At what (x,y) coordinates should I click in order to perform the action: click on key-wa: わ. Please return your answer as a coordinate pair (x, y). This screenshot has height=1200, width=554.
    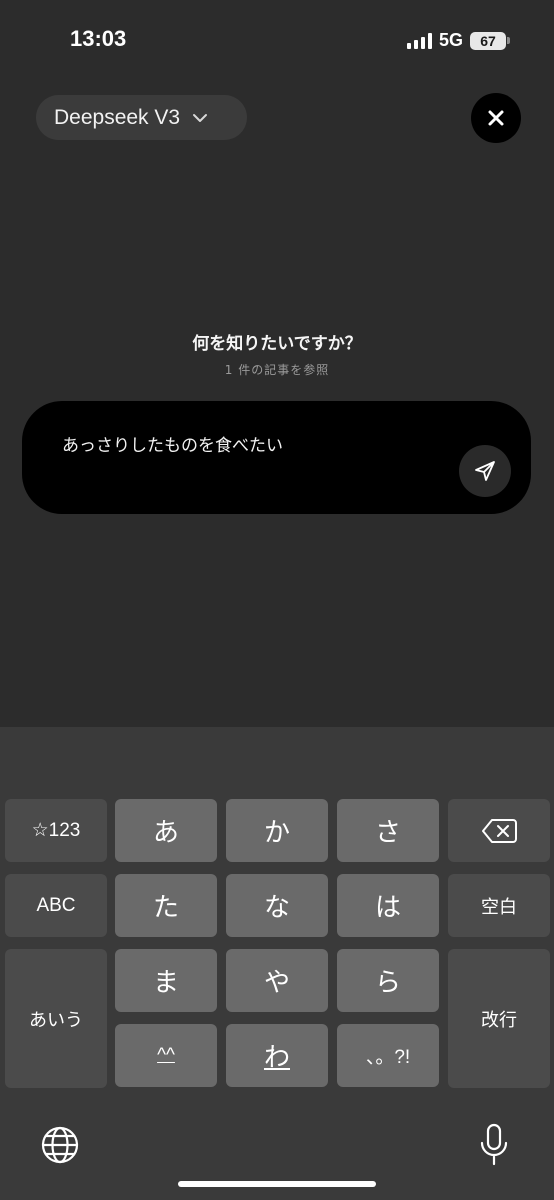
    Looking at the image, I should click on (277, 1055).